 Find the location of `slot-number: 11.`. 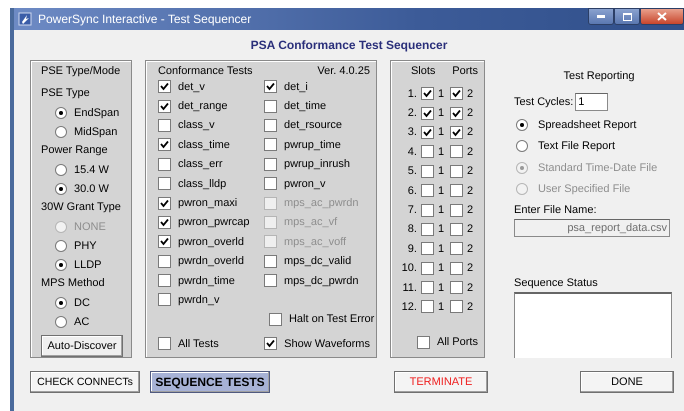

slot-number: 11. is located at coordinates (409, 288).